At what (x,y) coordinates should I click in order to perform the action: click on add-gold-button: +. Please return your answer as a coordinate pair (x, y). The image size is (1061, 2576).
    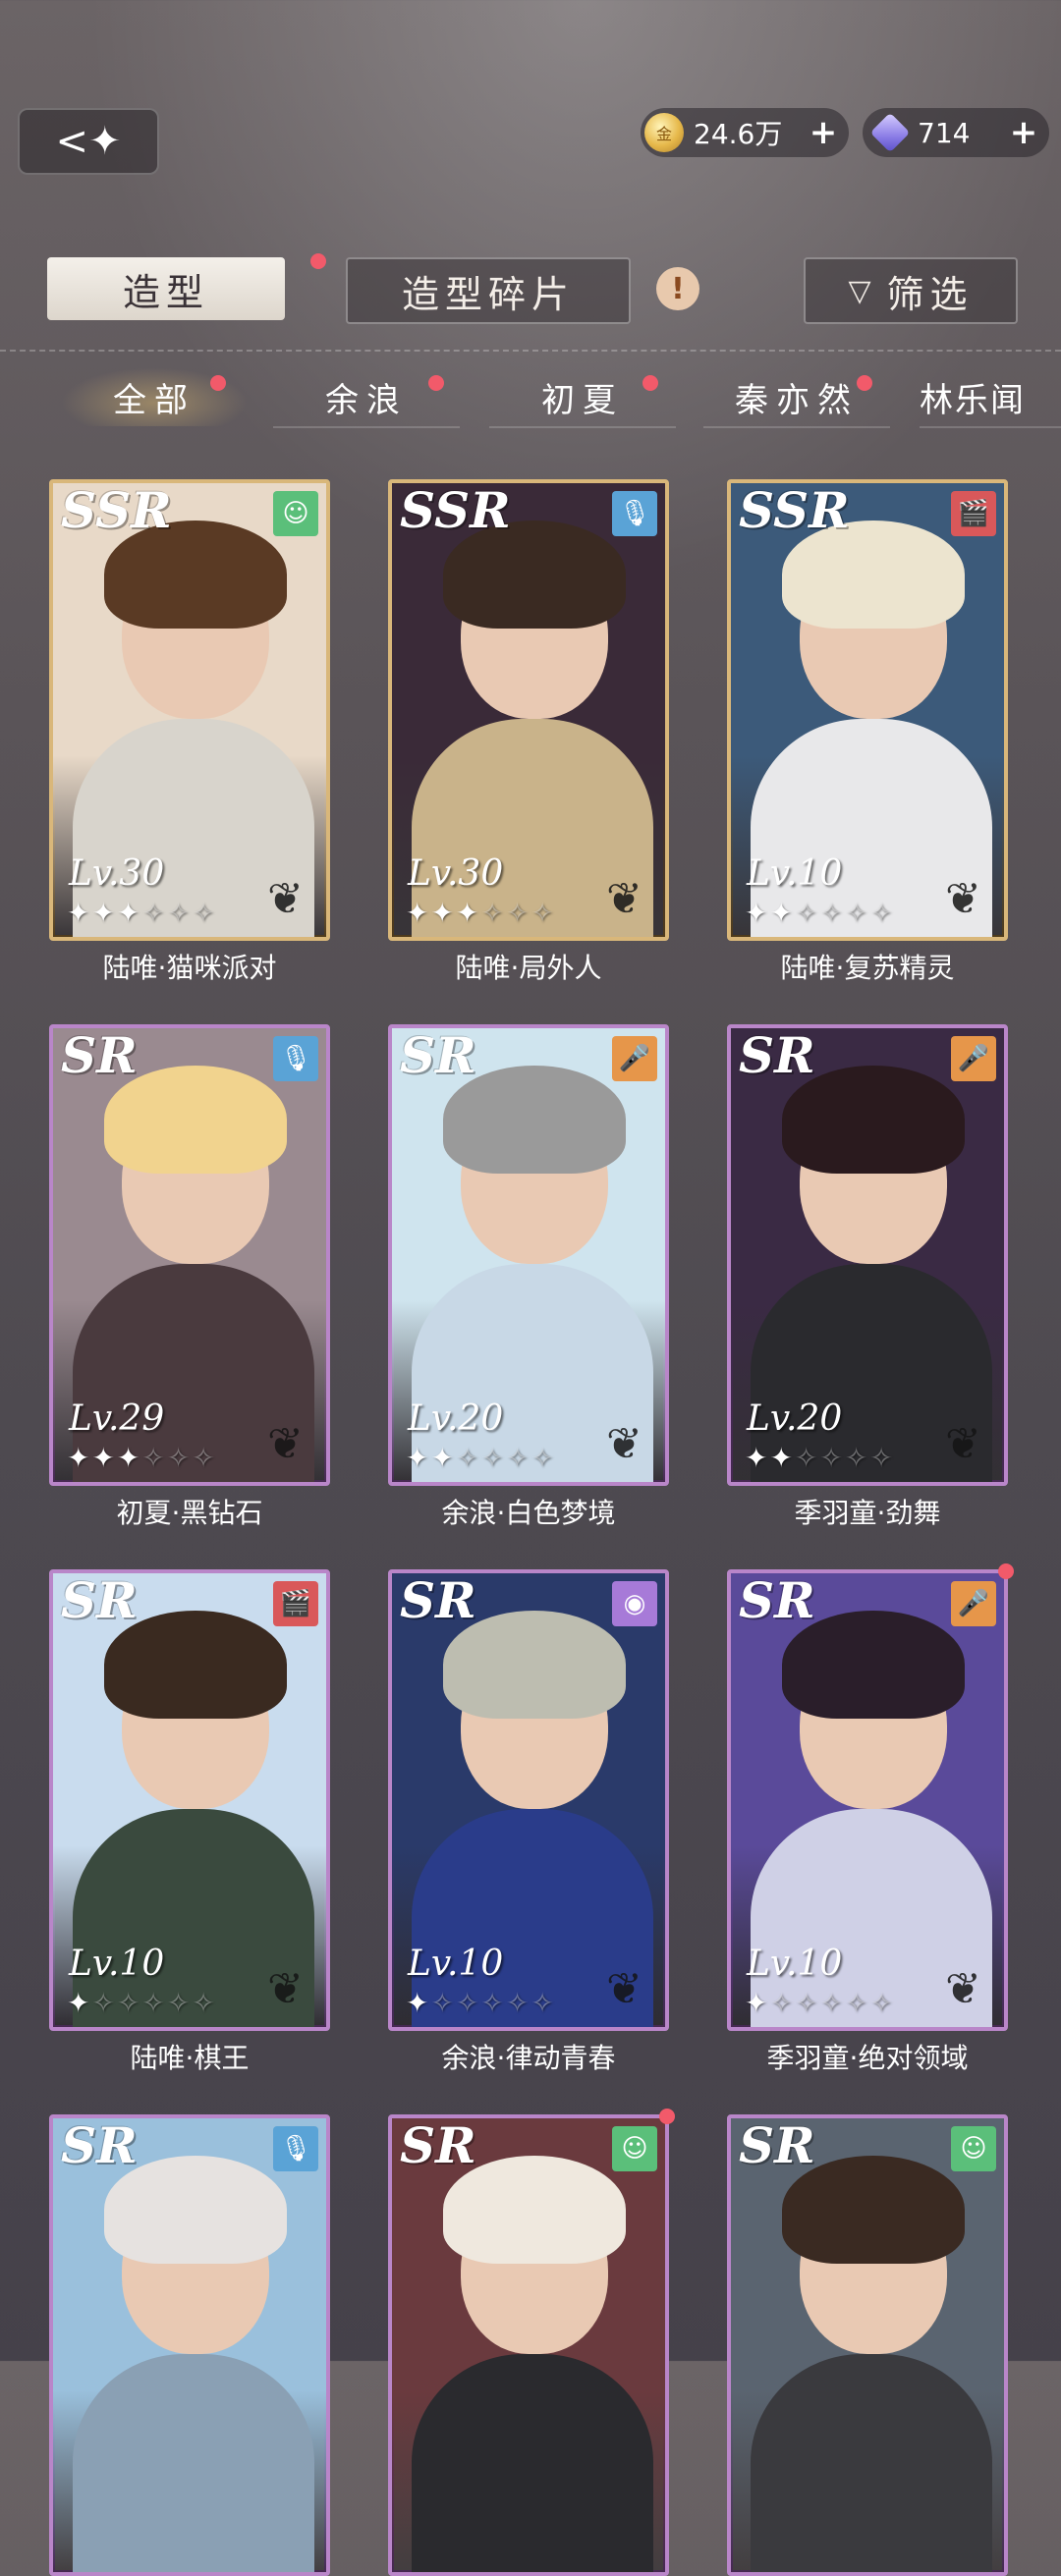
    Looking at the image, I should click on (823, 132).